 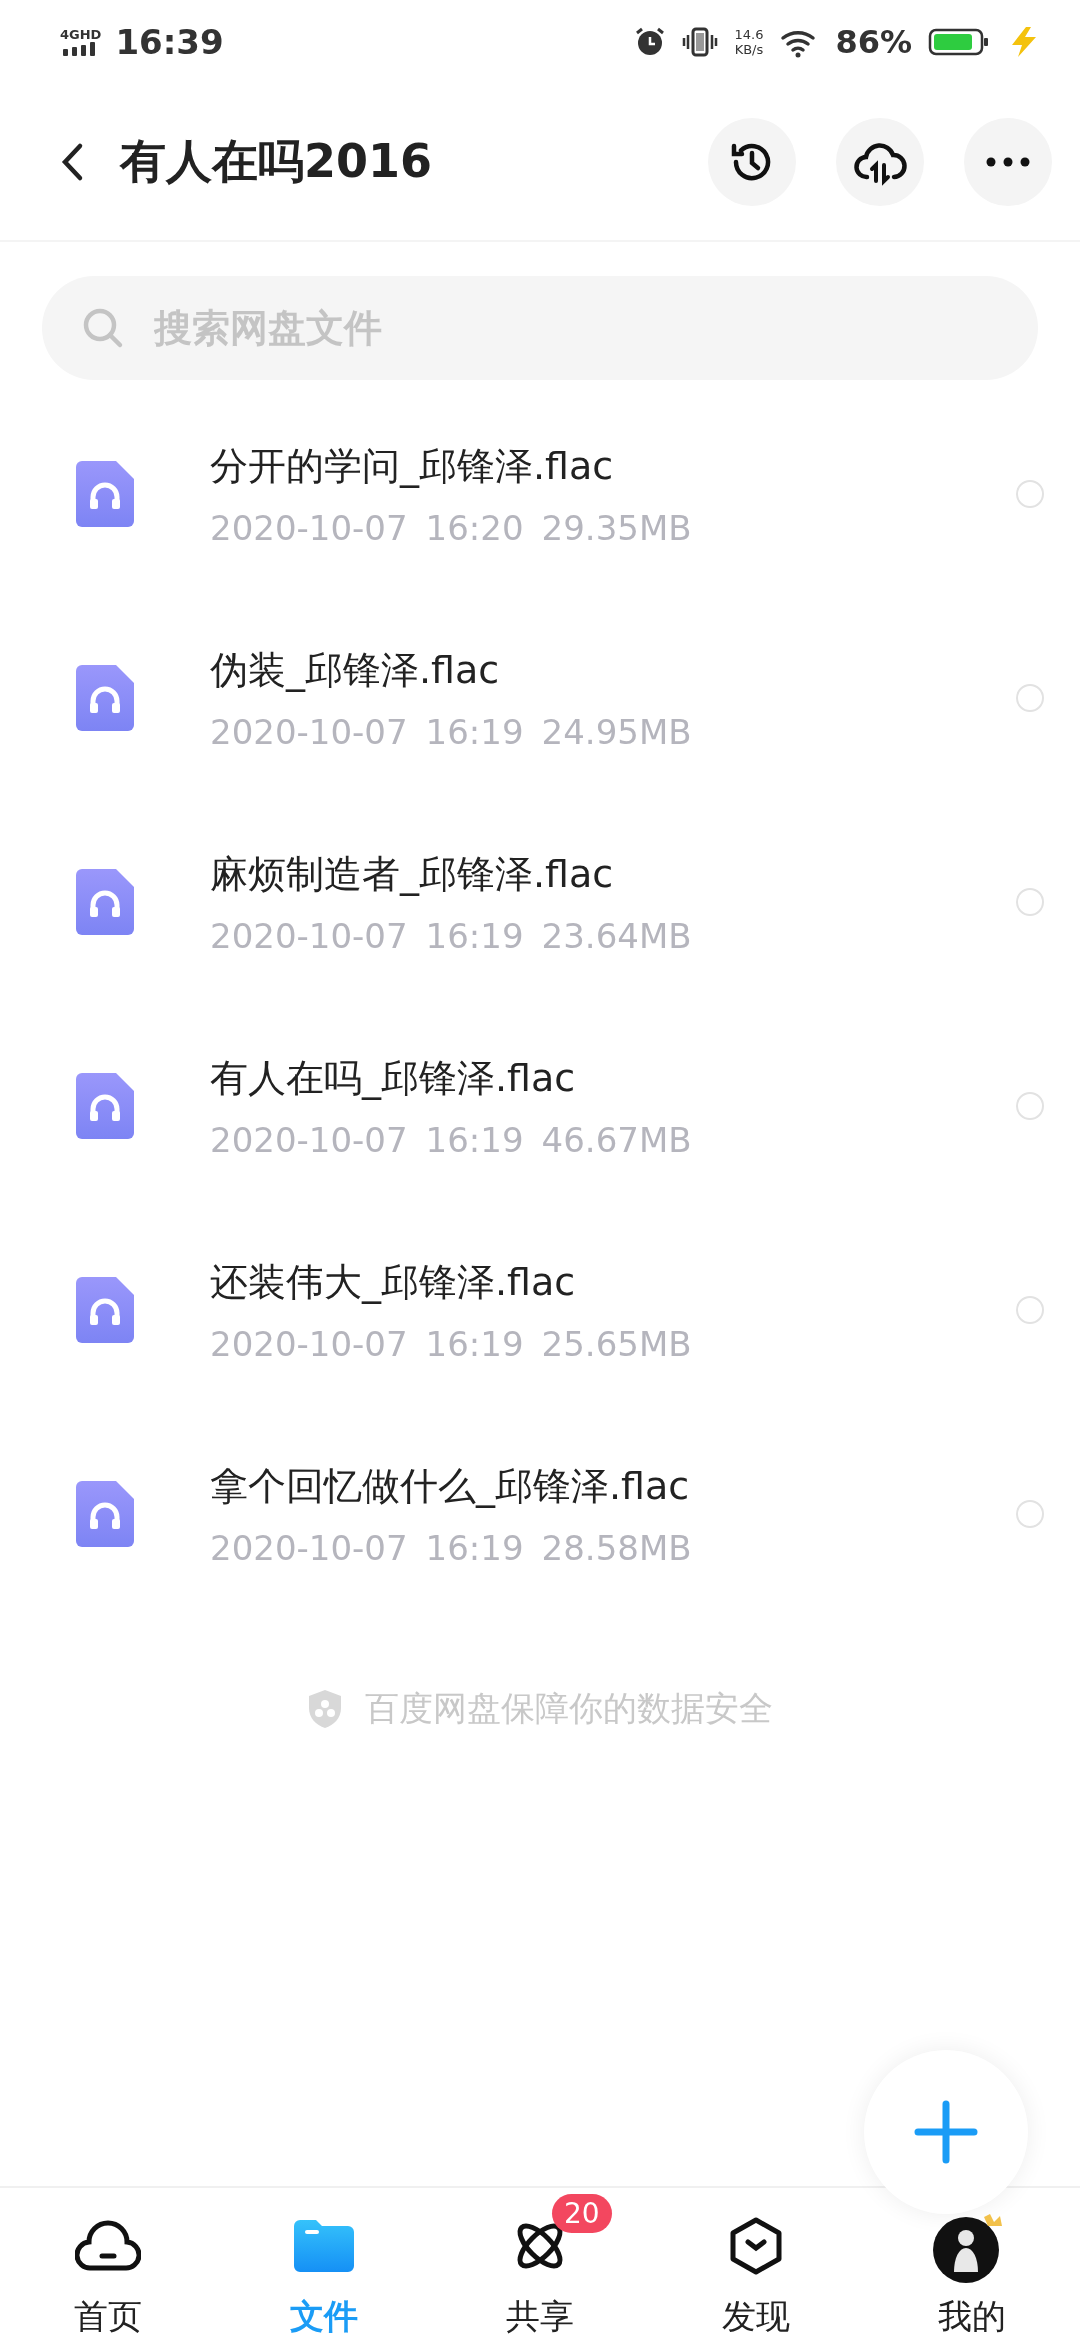 What do you see at coordinates (540, 2266) in the screenshot?
I see `nav-tab: 20 共享` at bounding box center [540, 2266].